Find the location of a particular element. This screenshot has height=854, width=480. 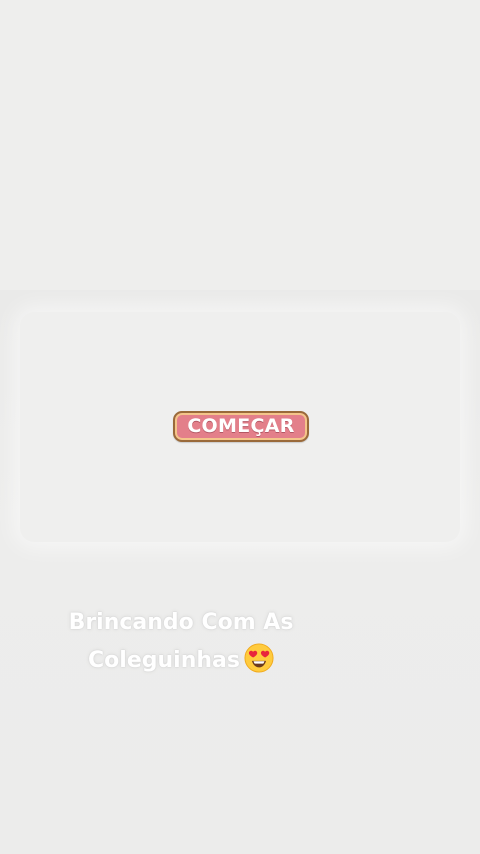

heart-eyes-emoji-icon is located at coordinates (259, 658).